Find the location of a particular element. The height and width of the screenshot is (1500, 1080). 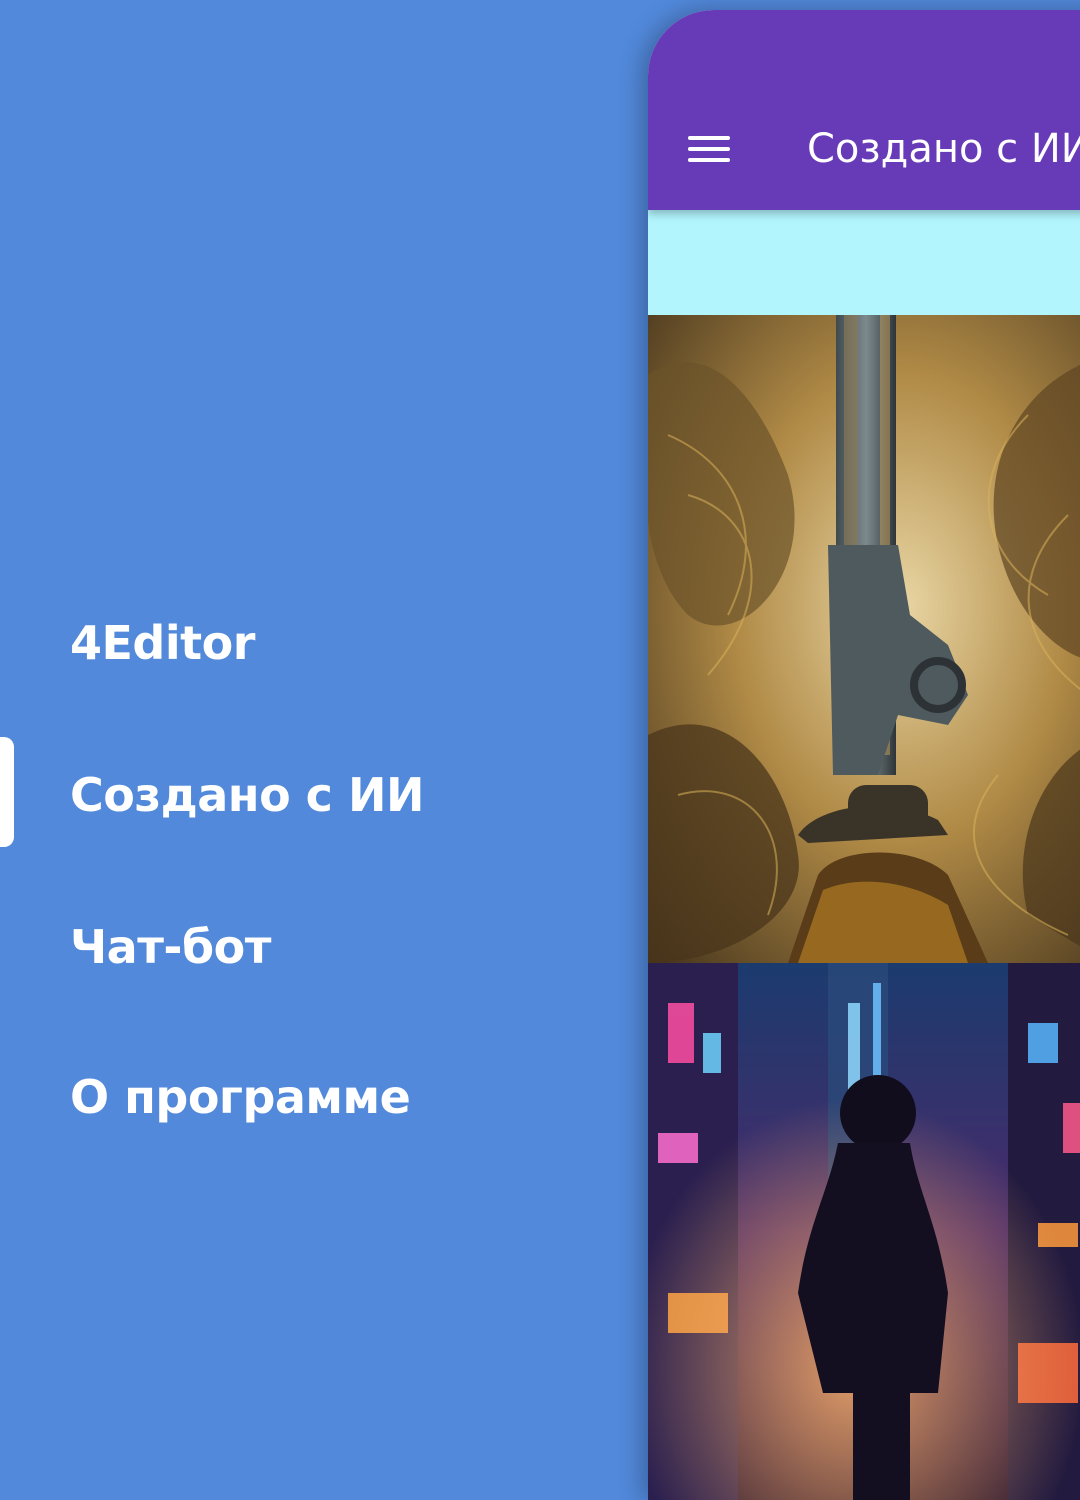

app-bar: Создано с ИИ is located at coordinates (864, 110).